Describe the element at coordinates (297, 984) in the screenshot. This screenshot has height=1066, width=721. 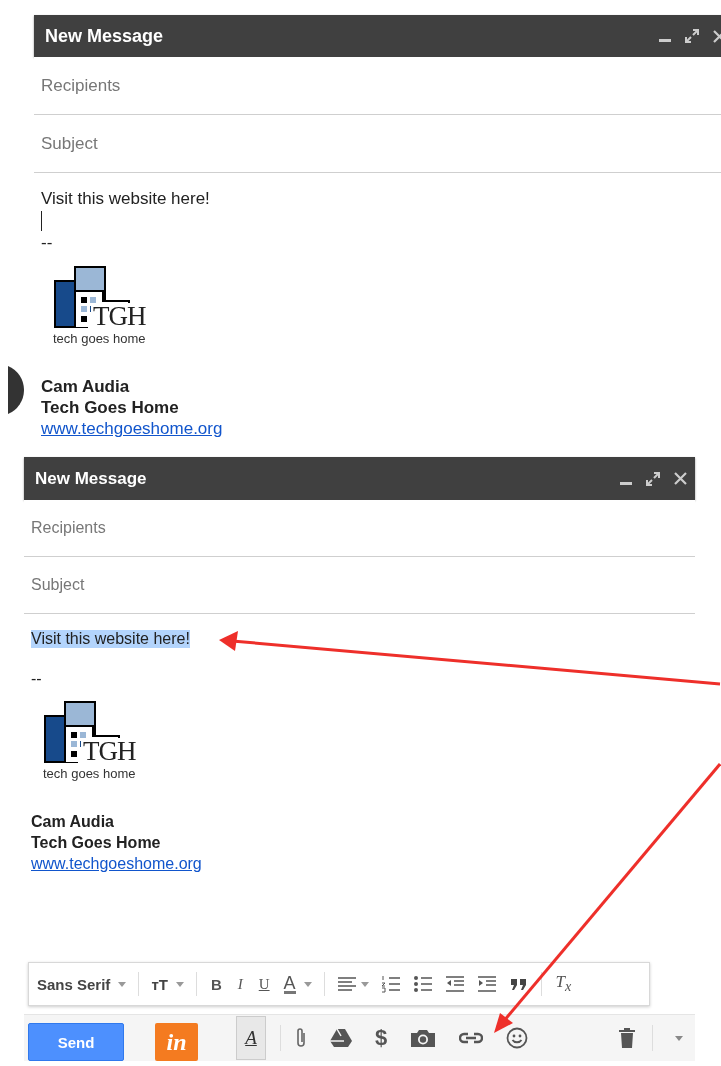
I see `text-color-dropdown: A` at that location.